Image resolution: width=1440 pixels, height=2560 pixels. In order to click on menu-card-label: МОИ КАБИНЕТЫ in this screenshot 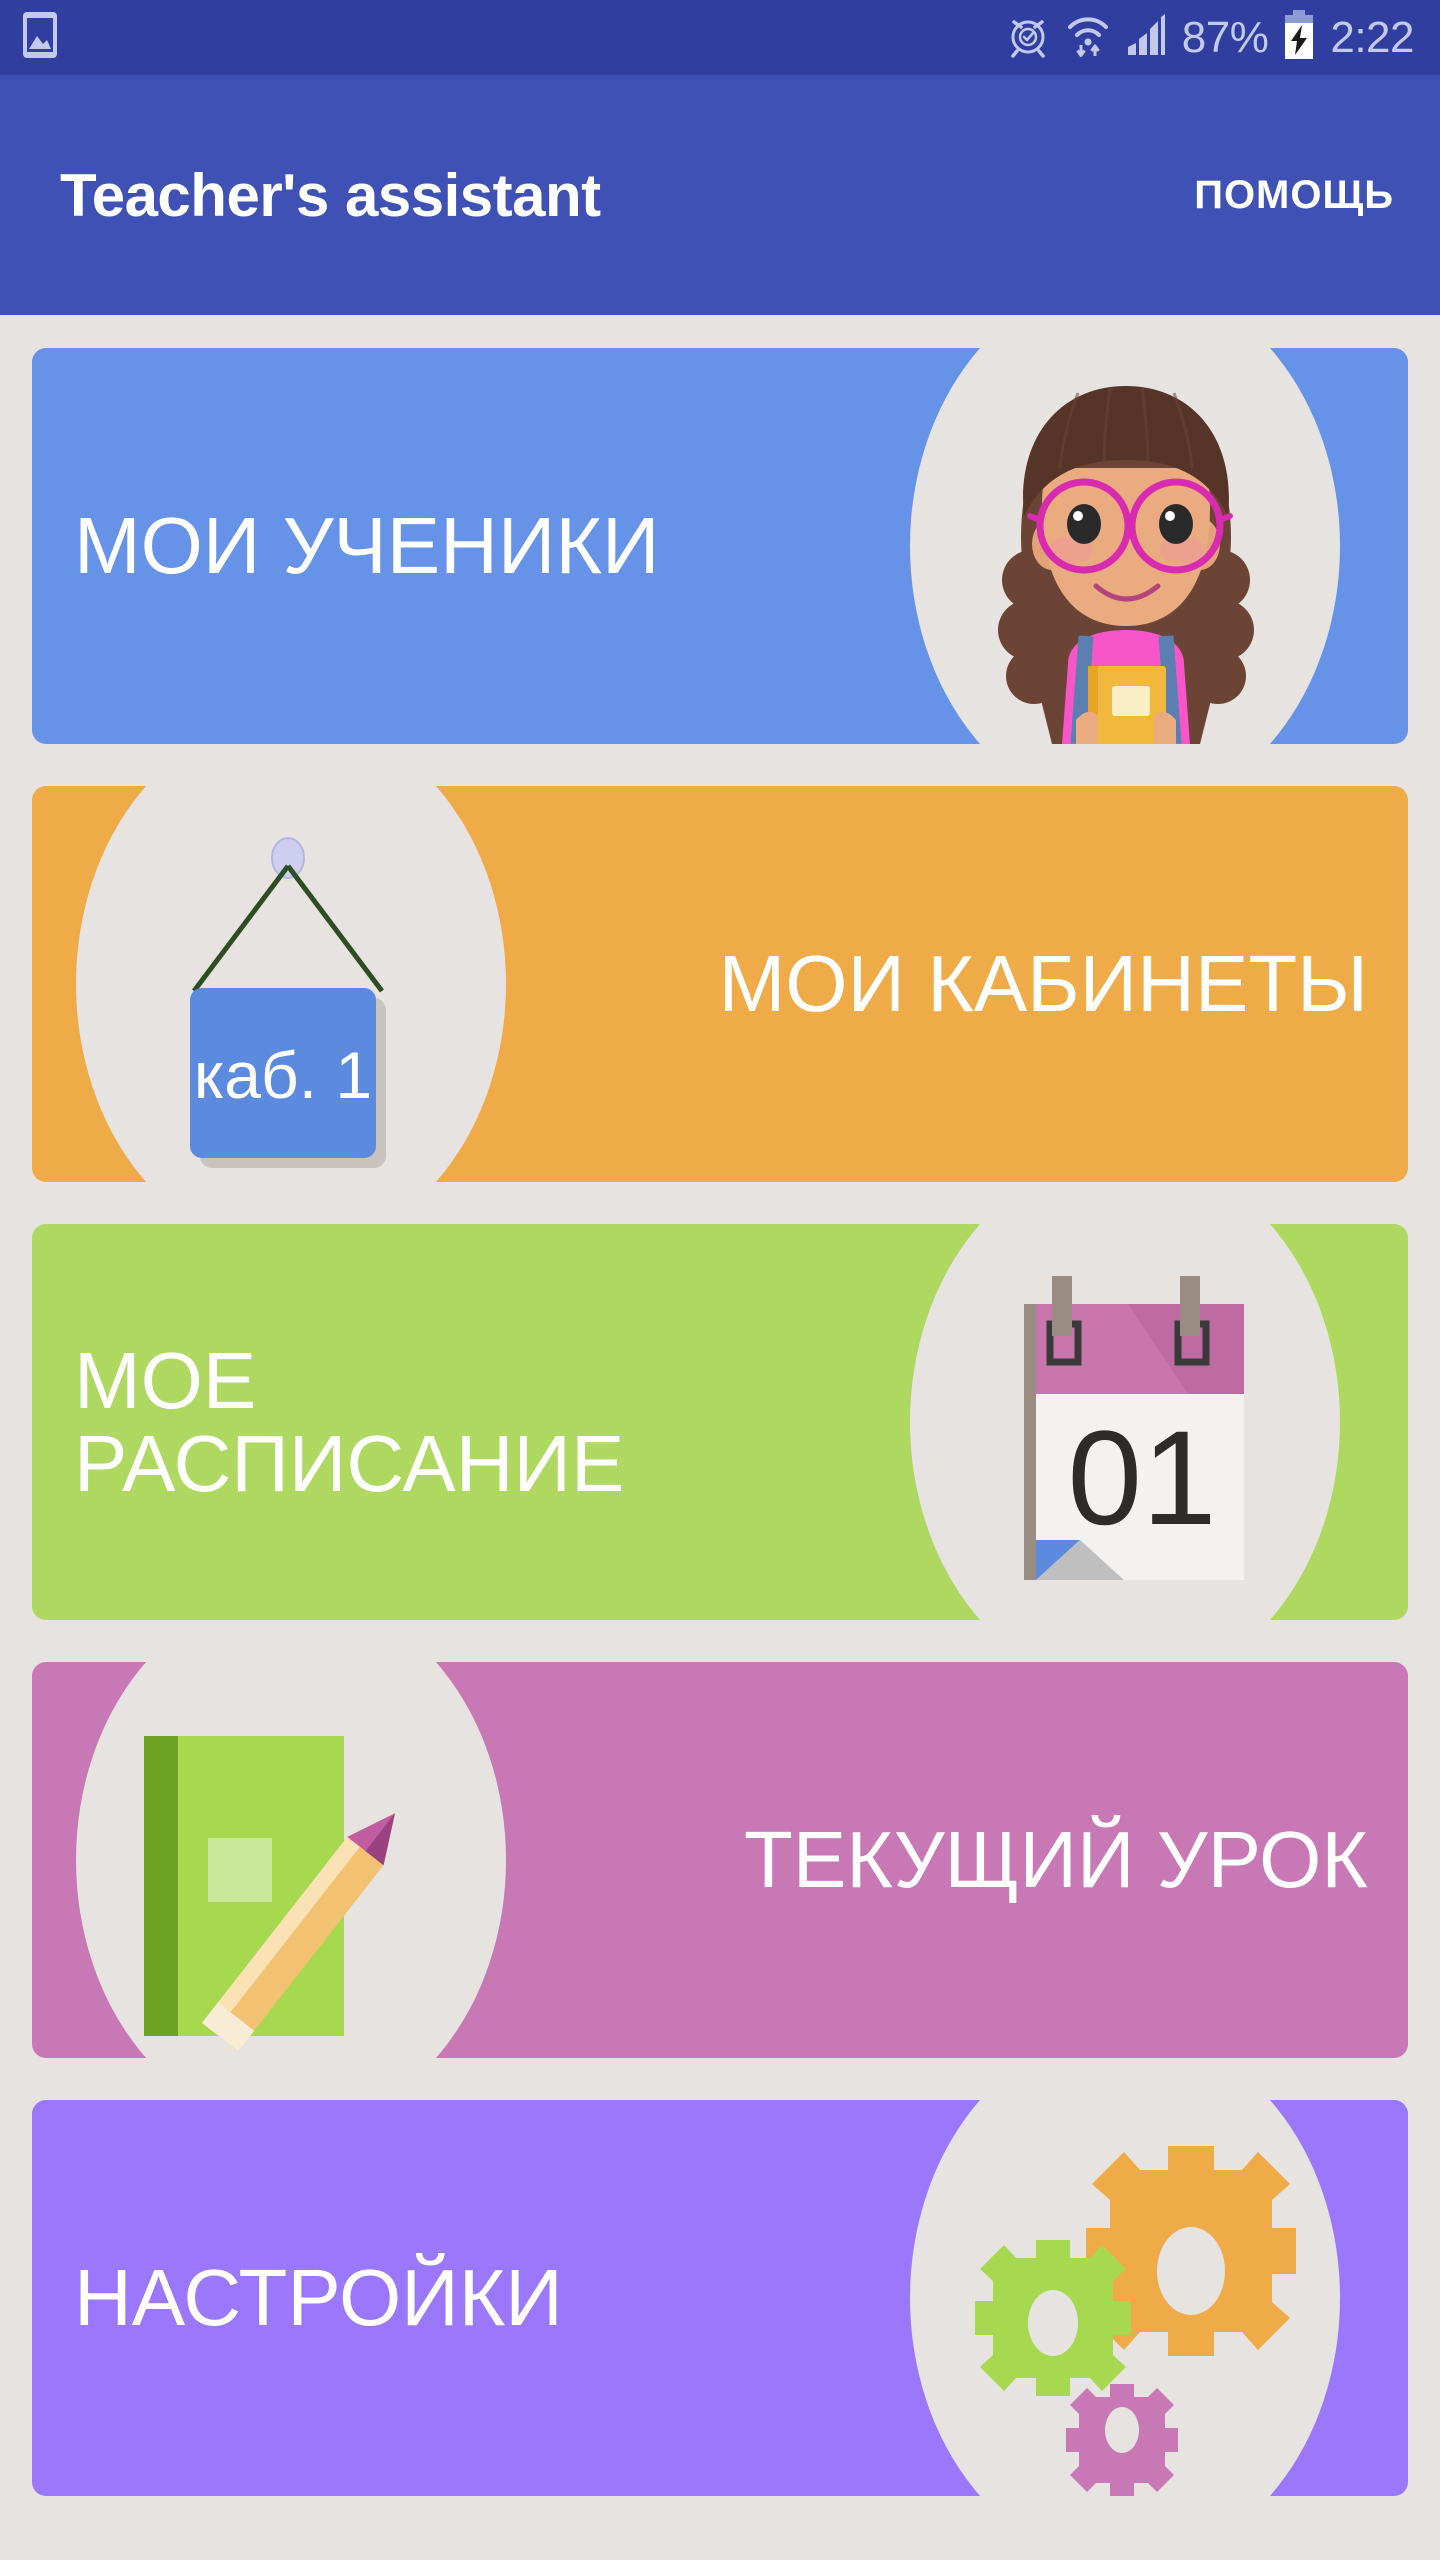, I will do `click(1043, 984)`.